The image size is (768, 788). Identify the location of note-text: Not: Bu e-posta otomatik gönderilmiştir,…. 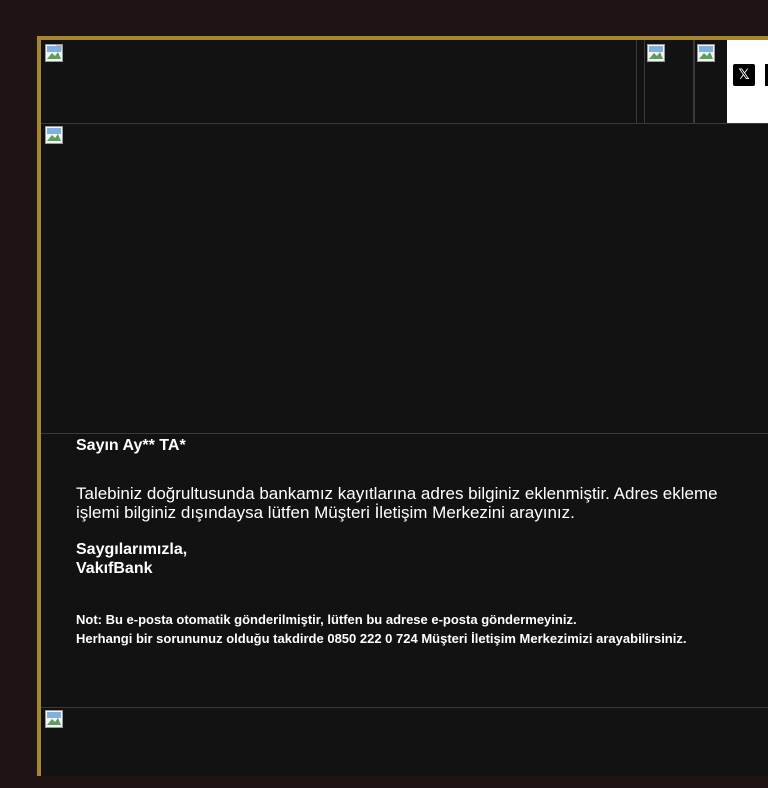
(422, 629).